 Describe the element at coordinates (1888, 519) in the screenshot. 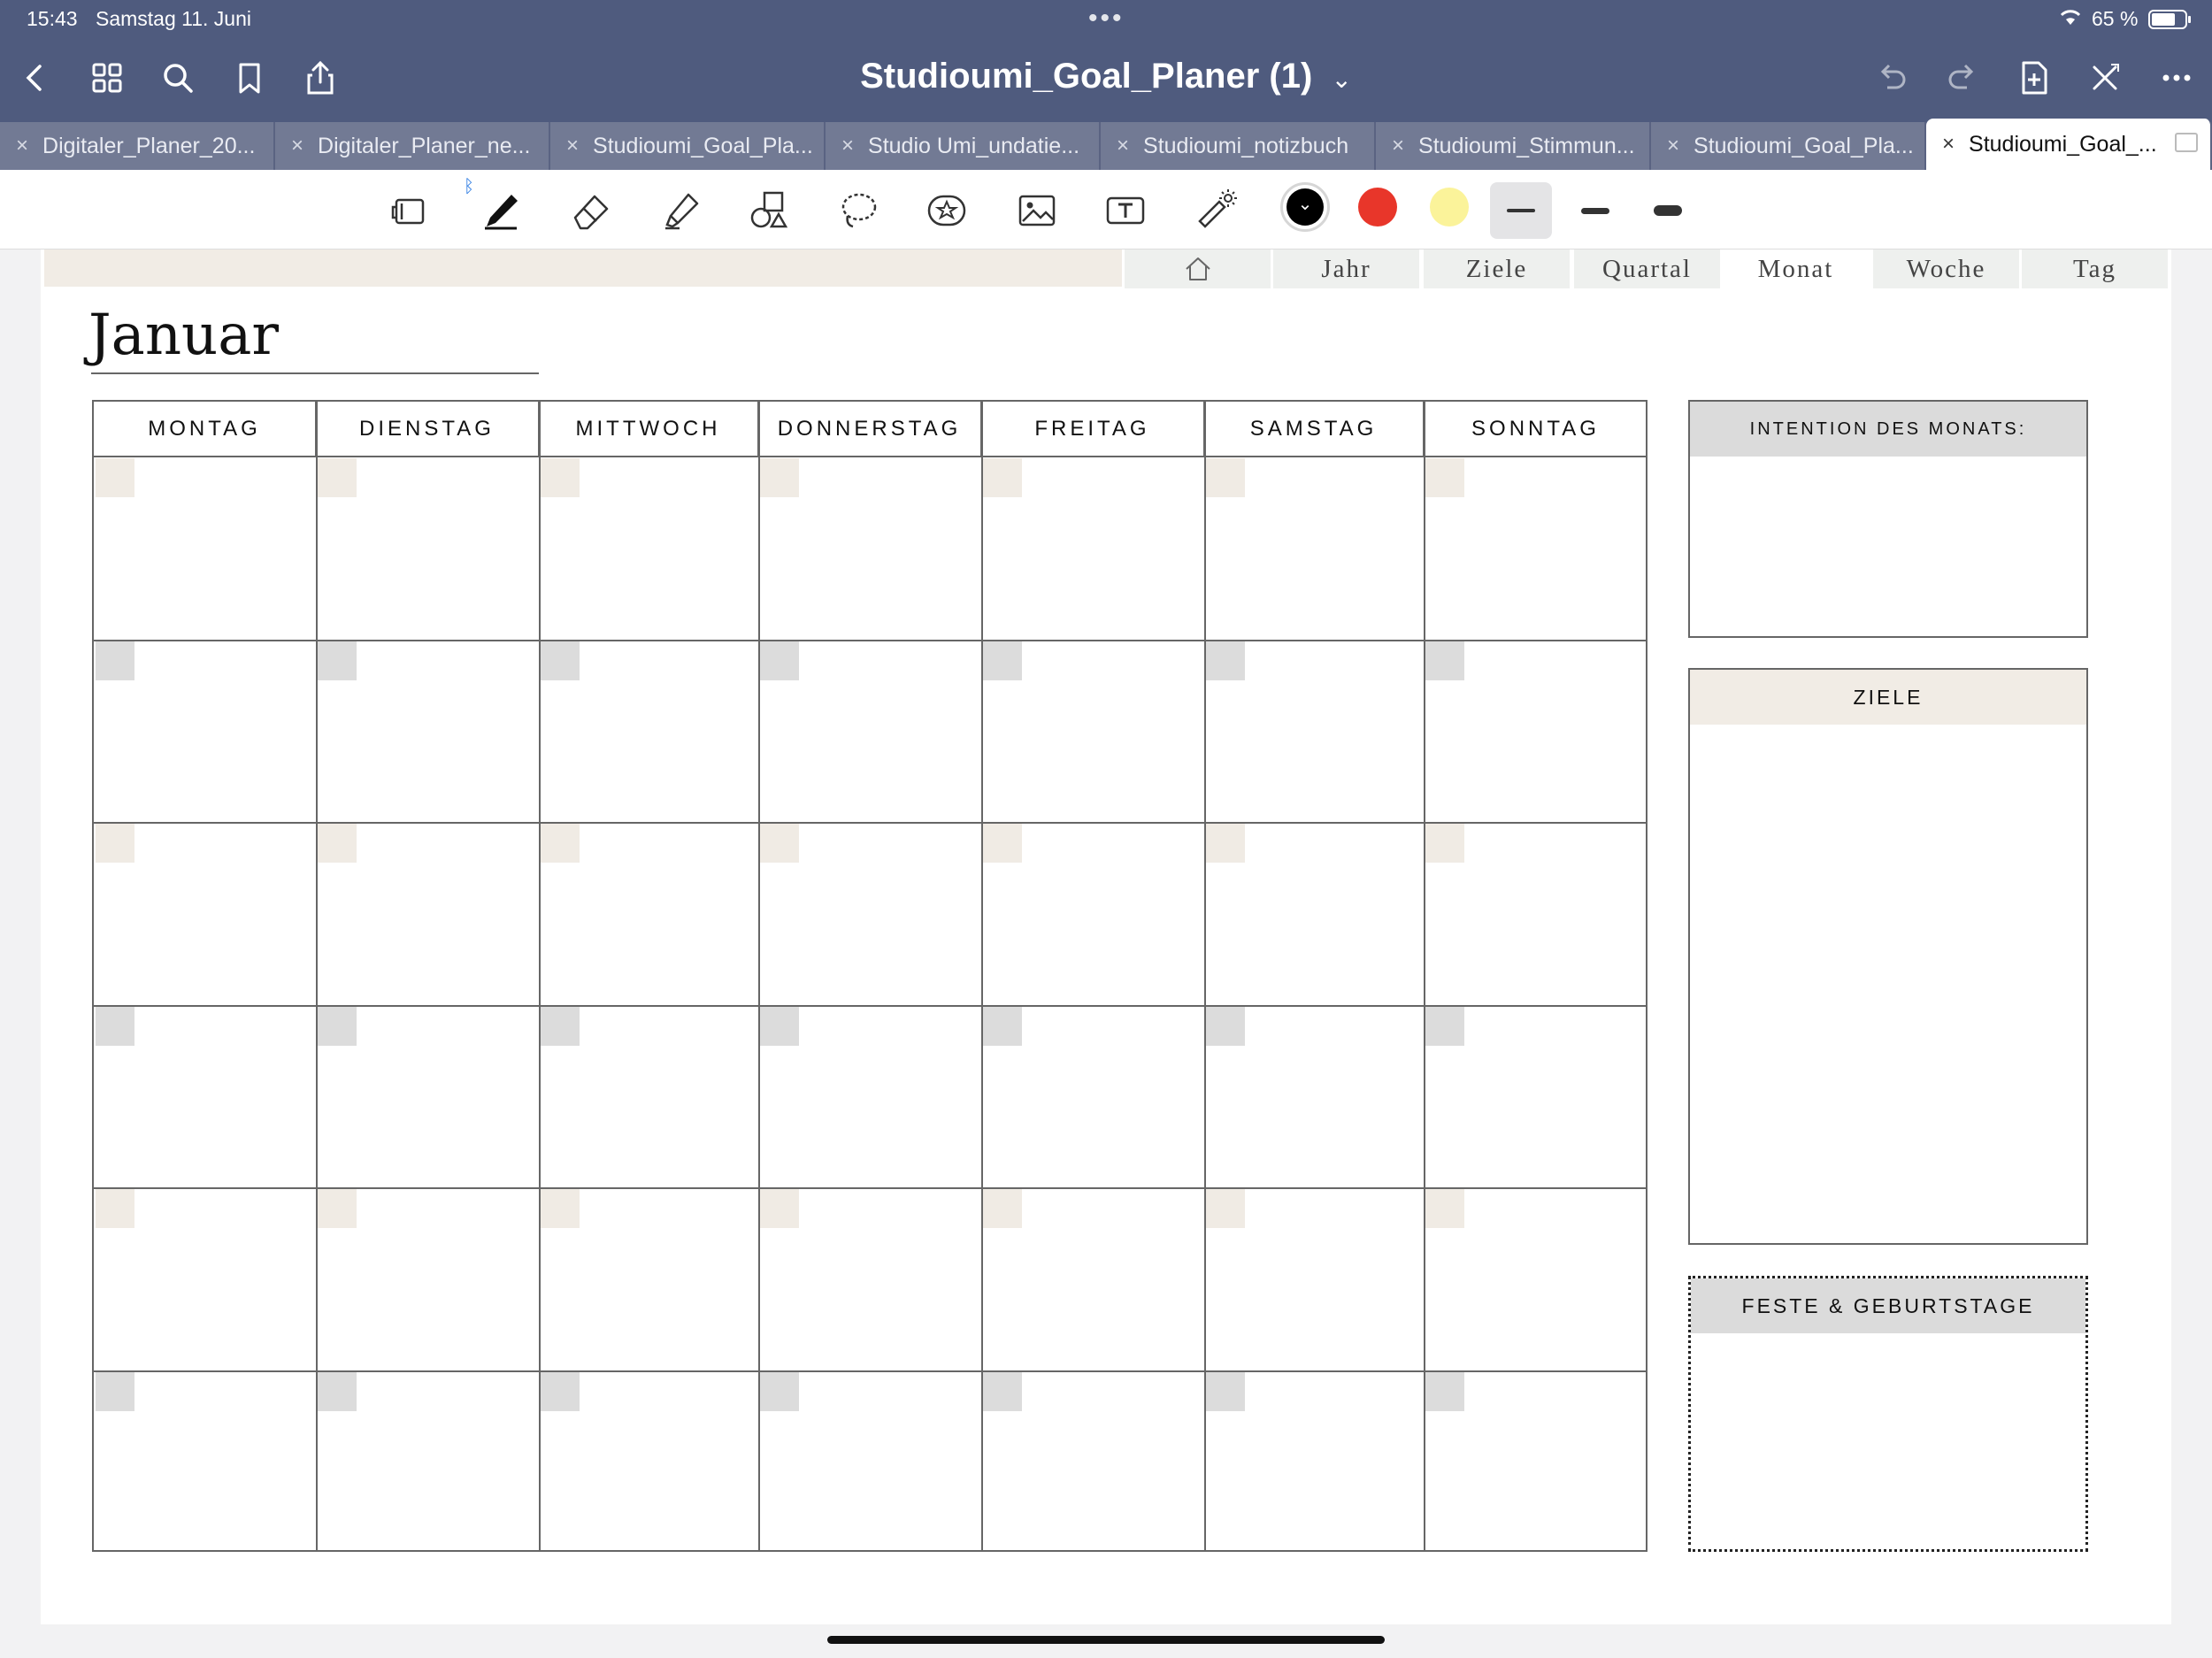

I see `intention-box: INTENTION DES MONATS:` at that location.